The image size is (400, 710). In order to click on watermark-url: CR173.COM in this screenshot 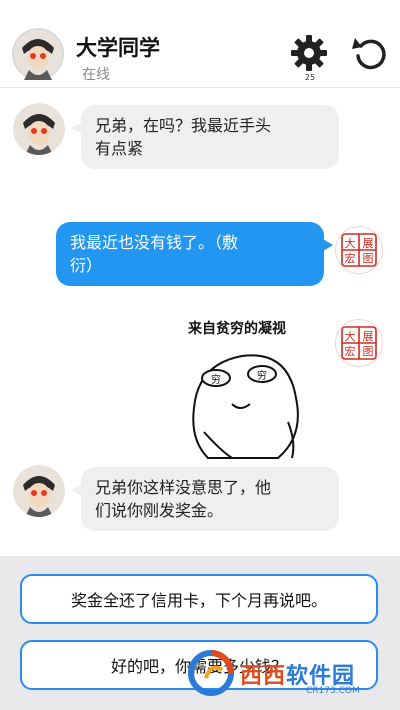, I will do `click(333, 691)`.